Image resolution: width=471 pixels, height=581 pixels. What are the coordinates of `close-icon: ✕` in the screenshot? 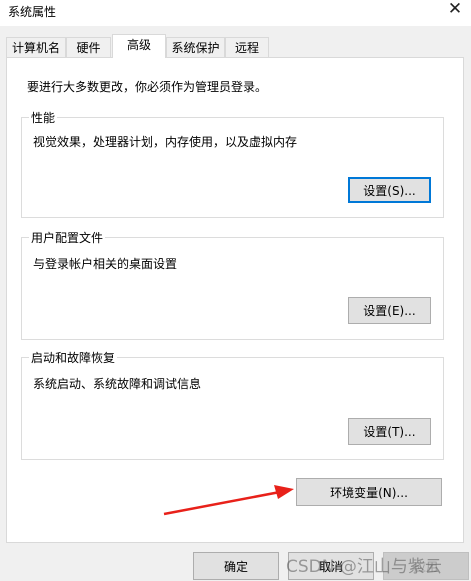 It's located at (455, 9).